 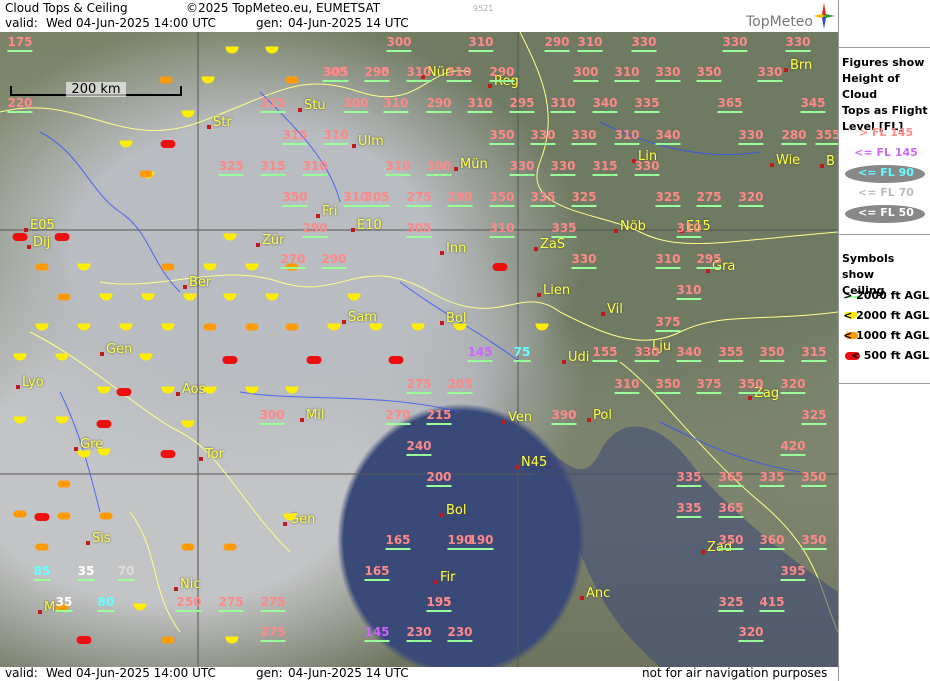 What do you see at coordinates (348, 673) in the screenshot?
I see `footer-gen-time: 04-Jun-2025 14 UTC` at bounding box center [348, 673].